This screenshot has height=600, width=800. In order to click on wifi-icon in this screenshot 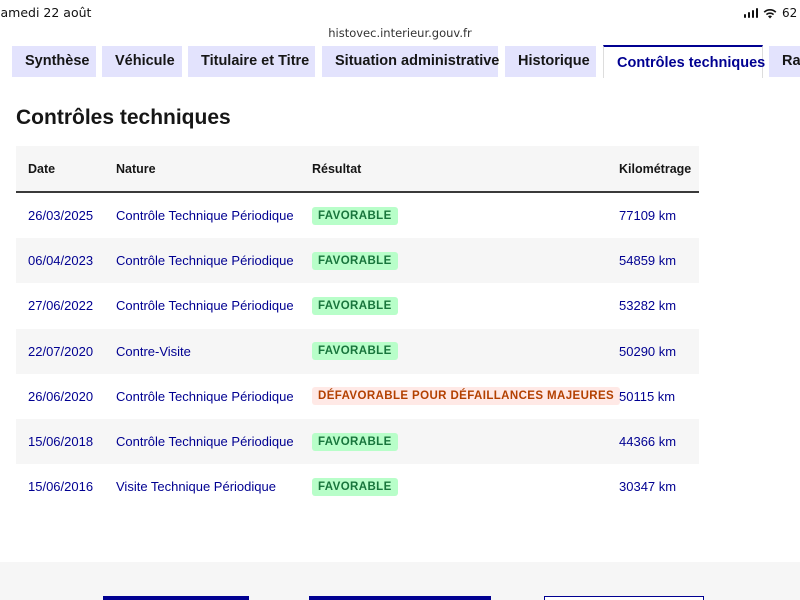, I will do `click(770, 13)`.